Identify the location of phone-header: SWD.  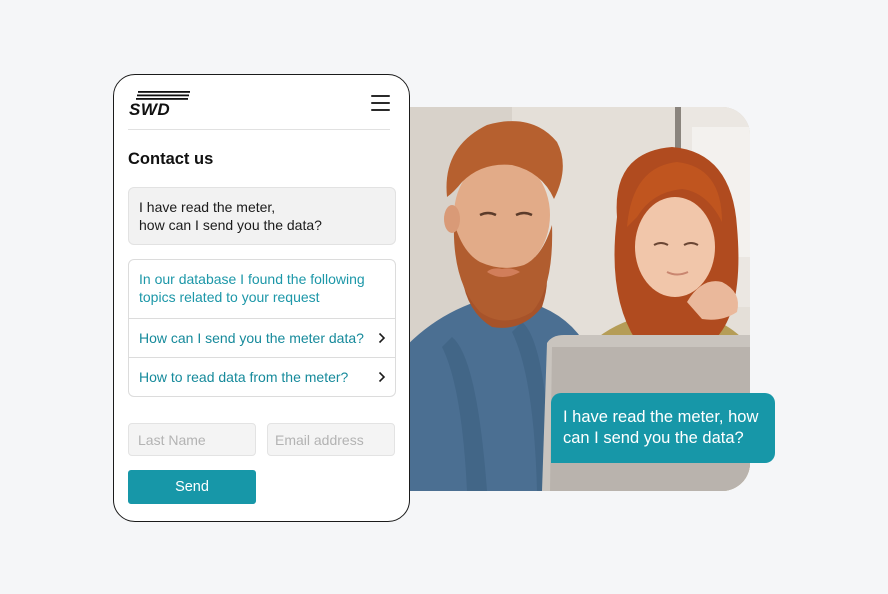
(261, 102).